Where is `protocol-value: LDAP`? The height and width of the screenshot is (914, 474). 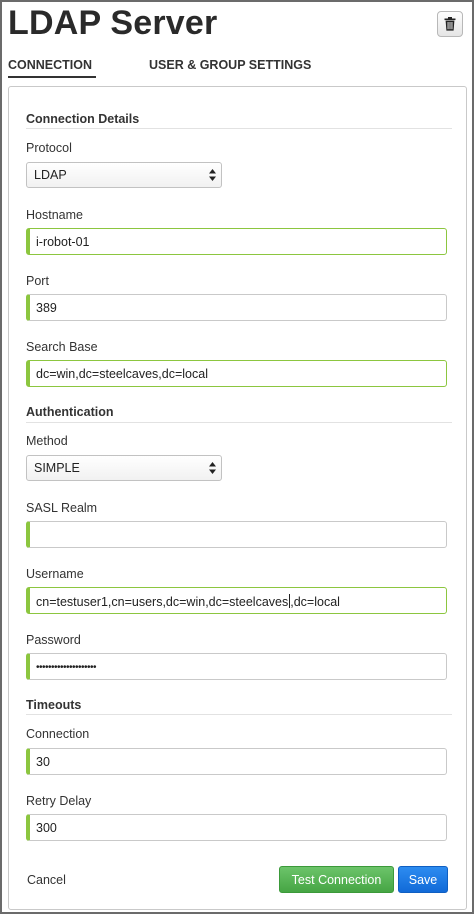
protocol-value: LDAP is located at coordinates (50, 175).